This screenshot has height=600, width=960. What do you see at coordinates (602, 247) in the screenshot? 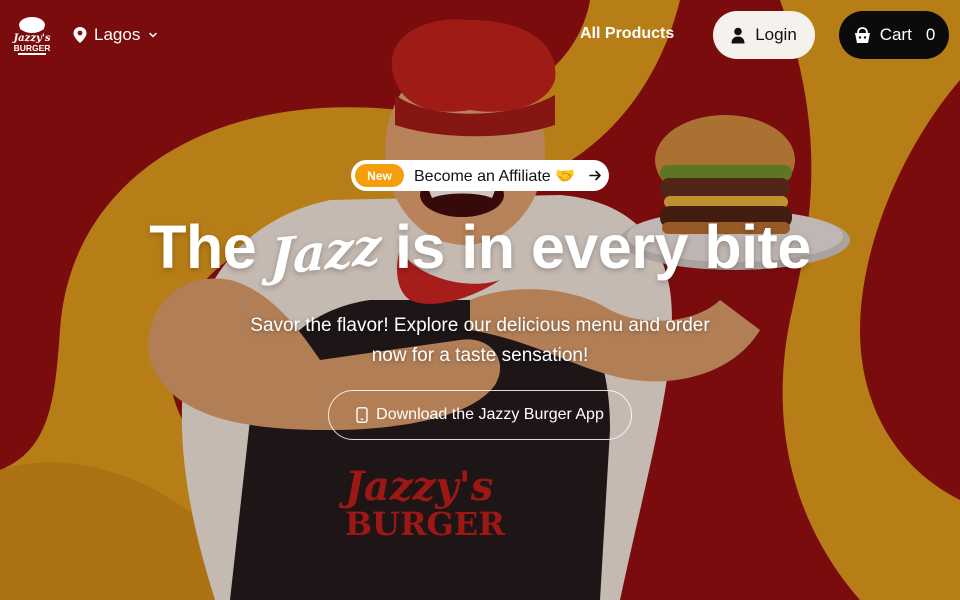
I see `headline-after: is in every bite` at bounding box center [602, 247].